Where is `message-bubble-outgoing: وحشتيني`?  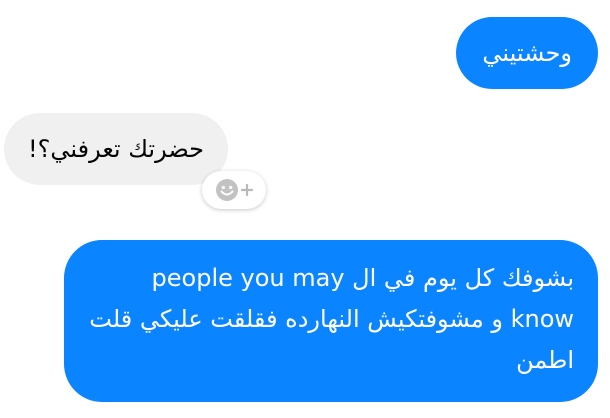 message-bubble-outgoing: وحشتيني is located at coordinates (527, 53).